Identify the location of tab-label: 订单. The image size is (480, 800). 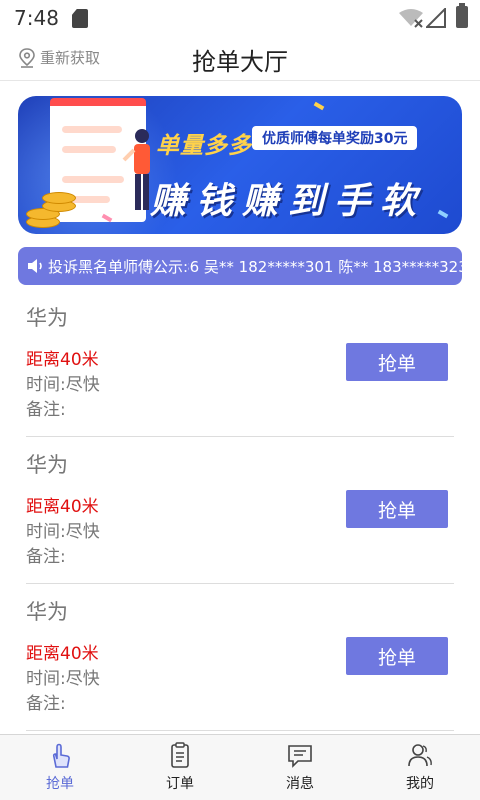
(180, 784).